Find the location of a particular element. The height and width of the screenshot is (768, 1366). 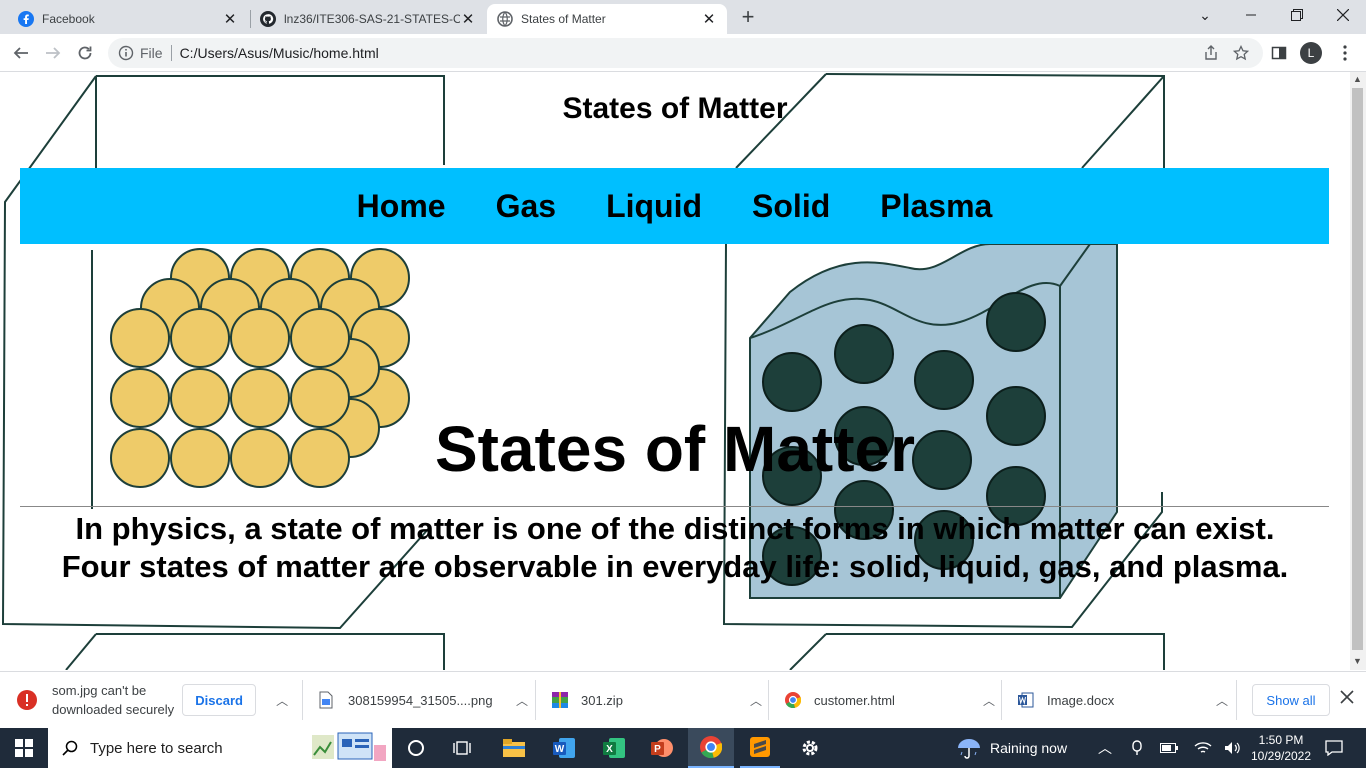

scroll-up-icon: ▲ is located at coordinates (1357, 79).